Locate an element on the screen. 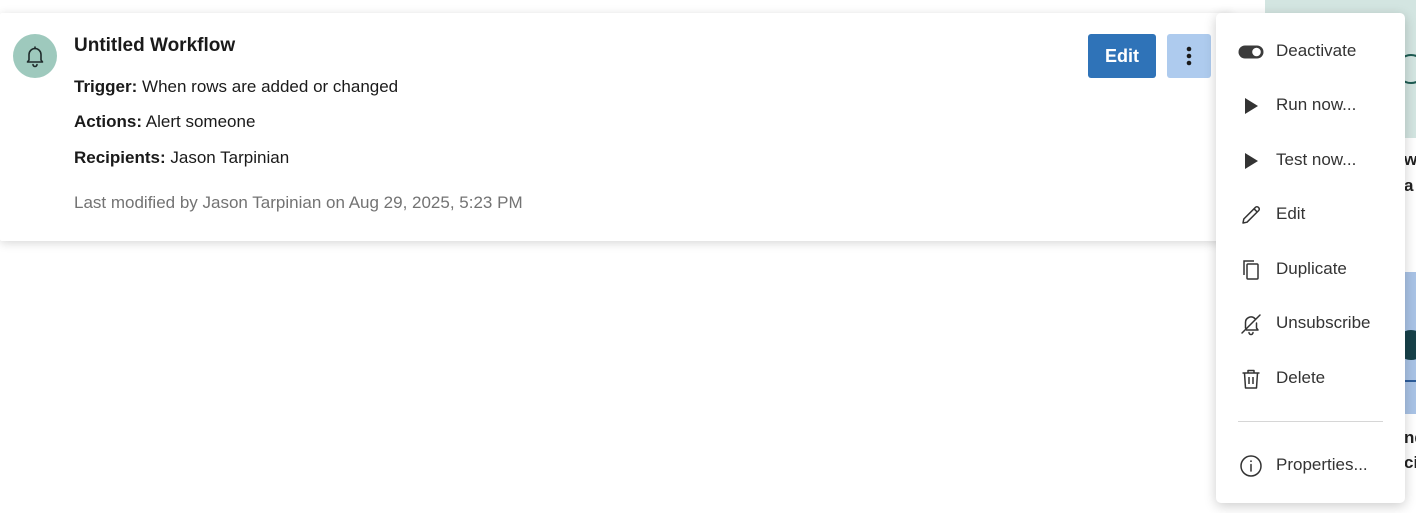  recipients-value: Jason Tarpinian is located at coordinates (230, 157).